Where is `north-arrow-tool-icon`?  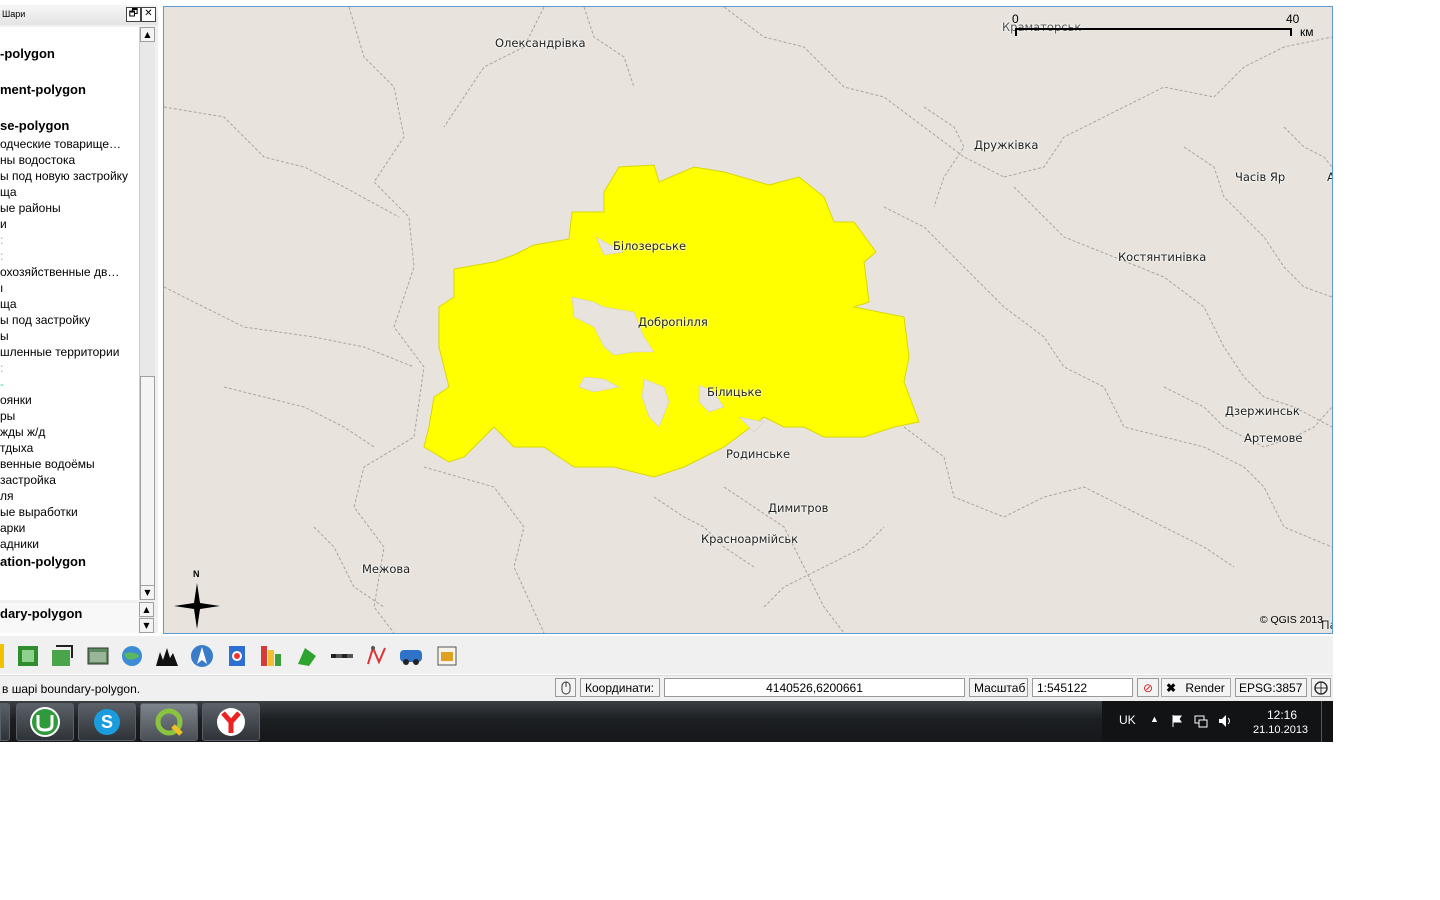
north-arrow-tool-icon is located at coordinates (202, 656).